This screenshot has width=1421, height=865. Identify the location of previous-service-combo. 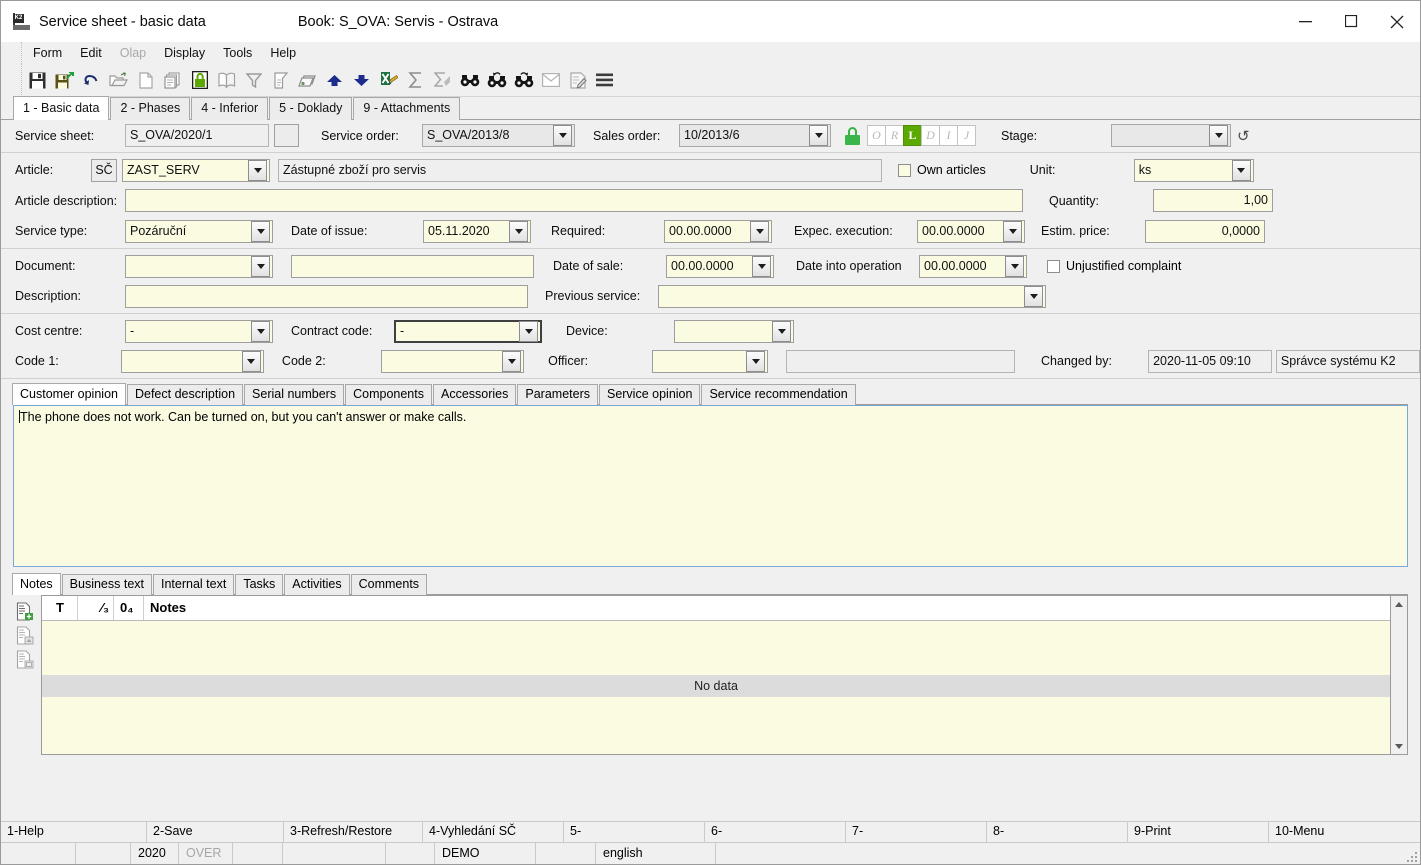
(852, 296).